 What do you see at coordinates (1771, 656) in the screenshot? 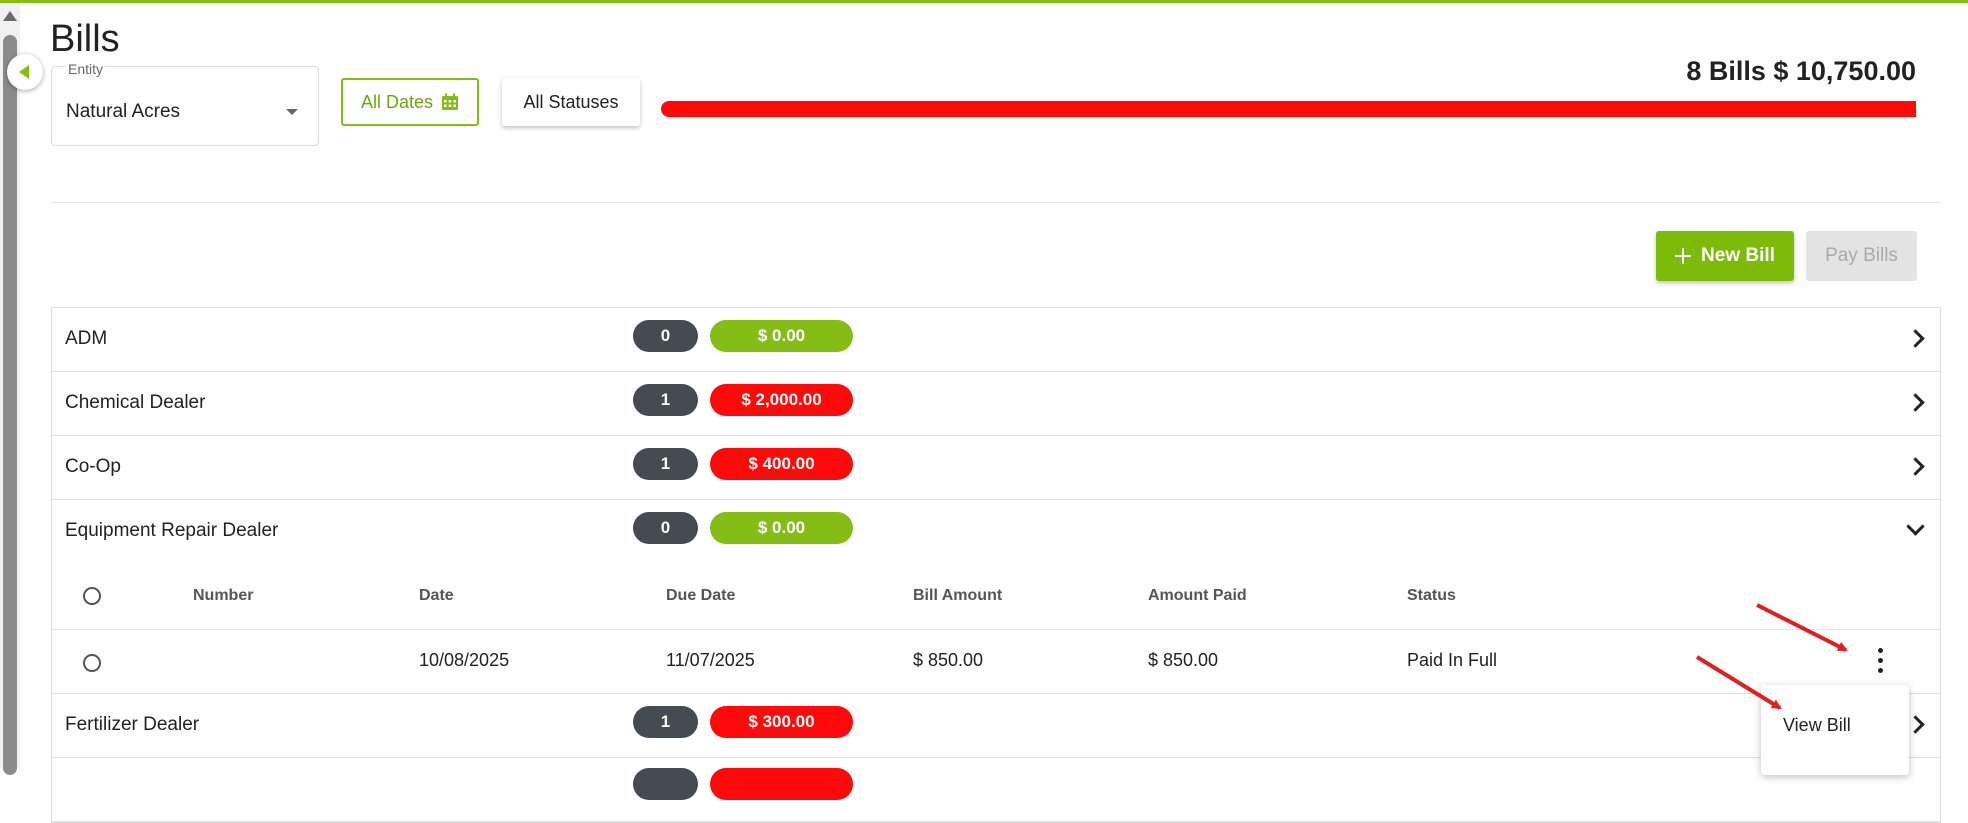
I see `annotation-arrows` at bounding box center [1771, 656].